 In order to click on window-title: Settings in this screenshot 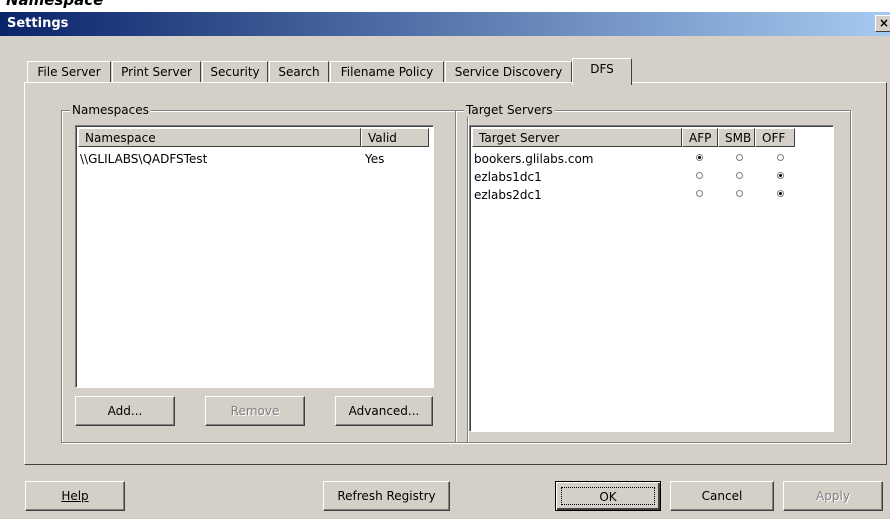, I will do `click(38, 23)`.